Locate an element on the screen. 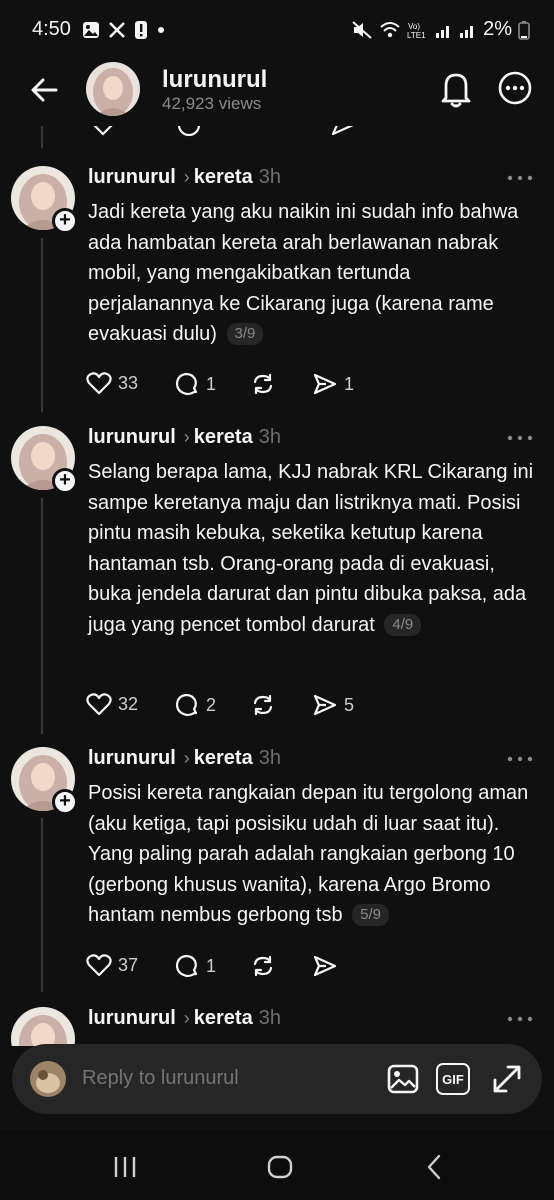  recent-apps-icon is located at coordinates (125, 1167).